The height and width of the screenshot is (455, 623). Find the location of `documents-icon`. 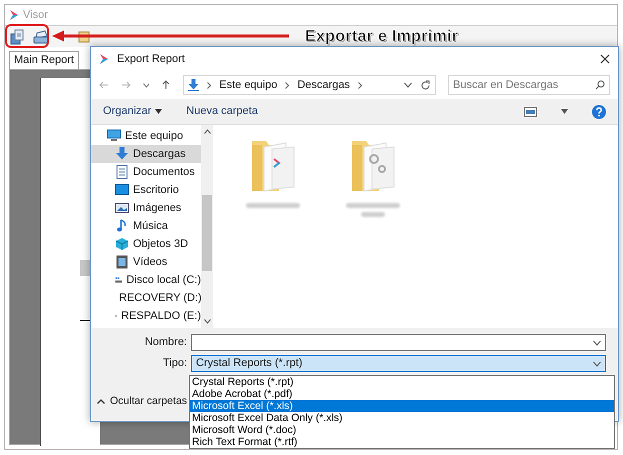

documents-icon is located at coordinates (122, 172).